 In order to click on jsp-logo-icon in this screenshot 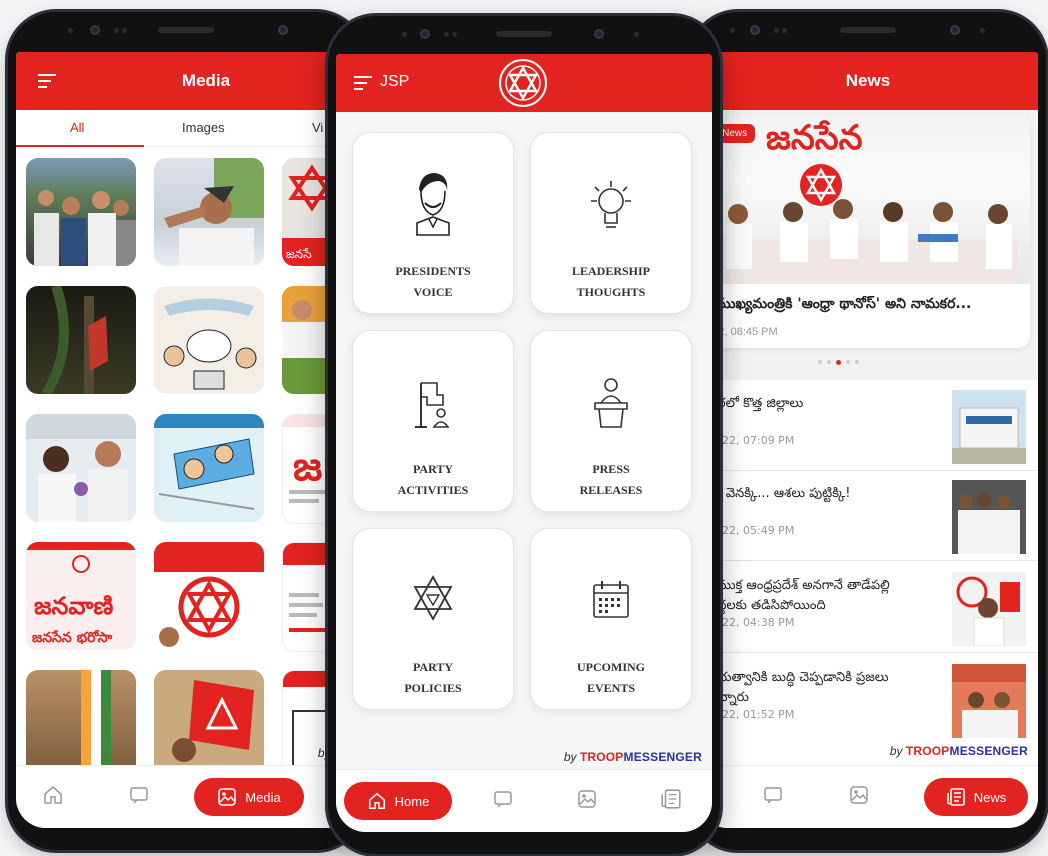, I will do `click(523, 83)`.